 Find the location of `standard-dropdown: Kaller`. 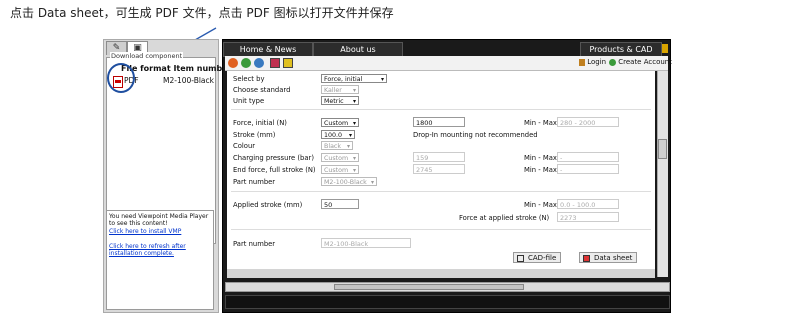

standard-dropdown: Kaller is located at coordinates (340, 90).